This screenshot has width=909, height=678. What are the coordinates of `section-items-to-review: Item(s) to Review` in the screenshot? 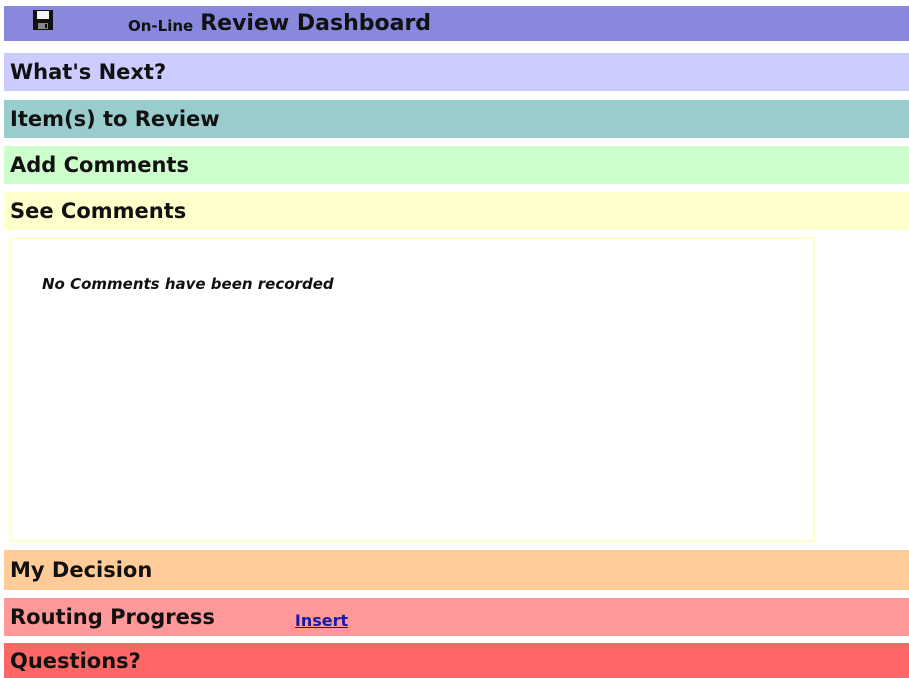 It's located at (456, 119).